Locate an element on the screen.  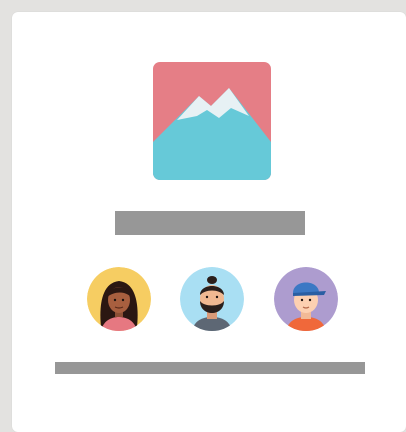
footer-placeholder-bar is located at coordinates (210, 368).